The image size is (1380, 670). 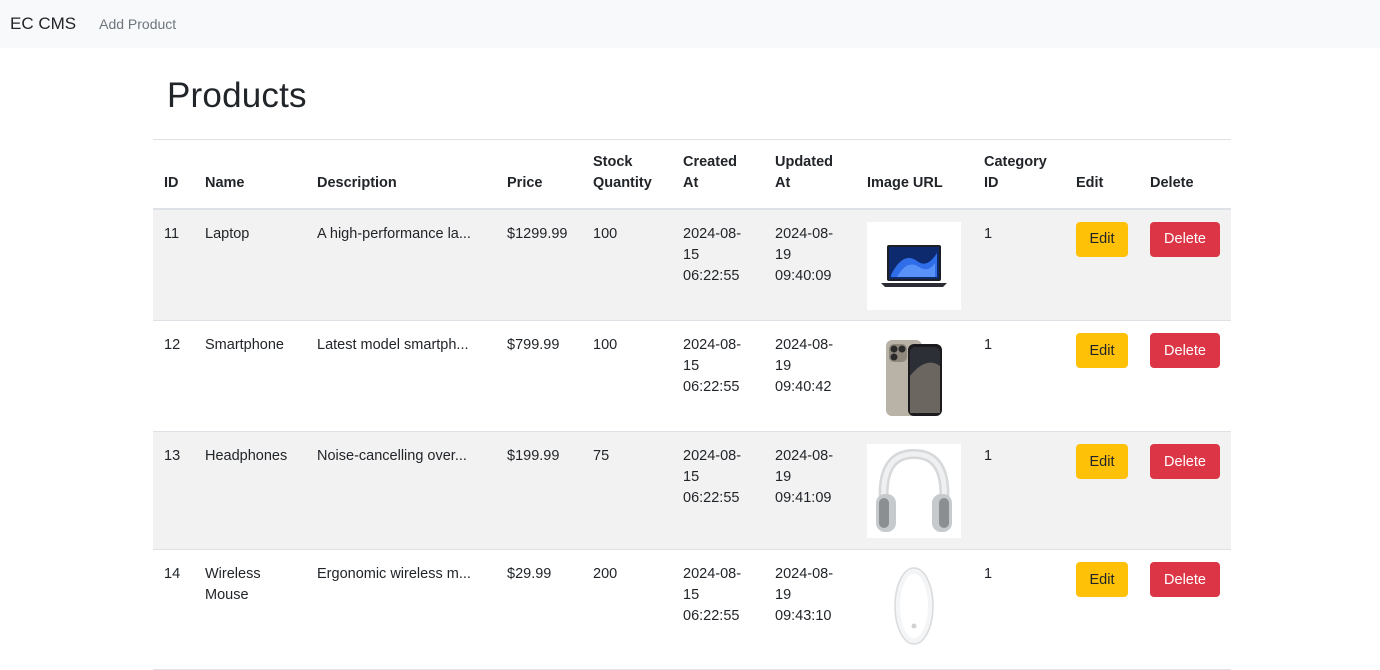 I want to click on cell-name: Wireless Mouse, so click(x=233, y=584).